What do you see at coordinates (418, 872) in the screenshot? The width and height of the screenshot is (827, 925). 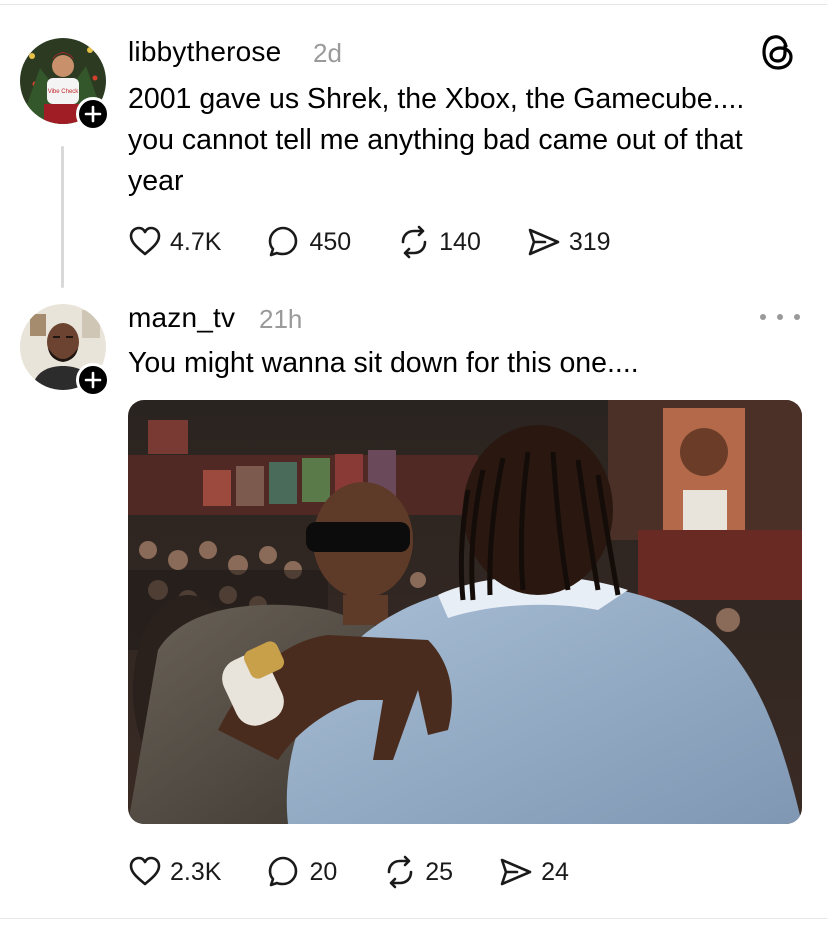 I see `repost-button: 25` at bounding box center [418, 872].